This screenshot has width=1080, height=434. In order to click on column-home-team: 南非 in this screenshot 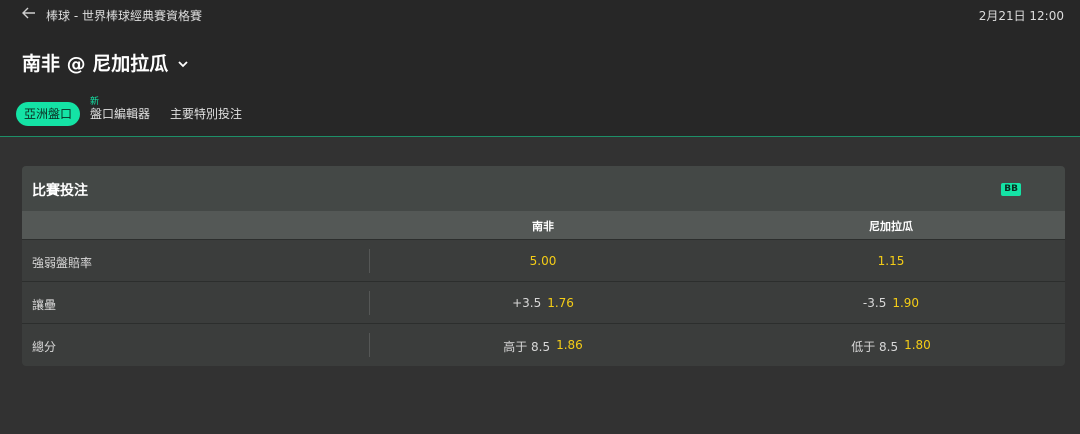, I will do `click(543, 226)`.